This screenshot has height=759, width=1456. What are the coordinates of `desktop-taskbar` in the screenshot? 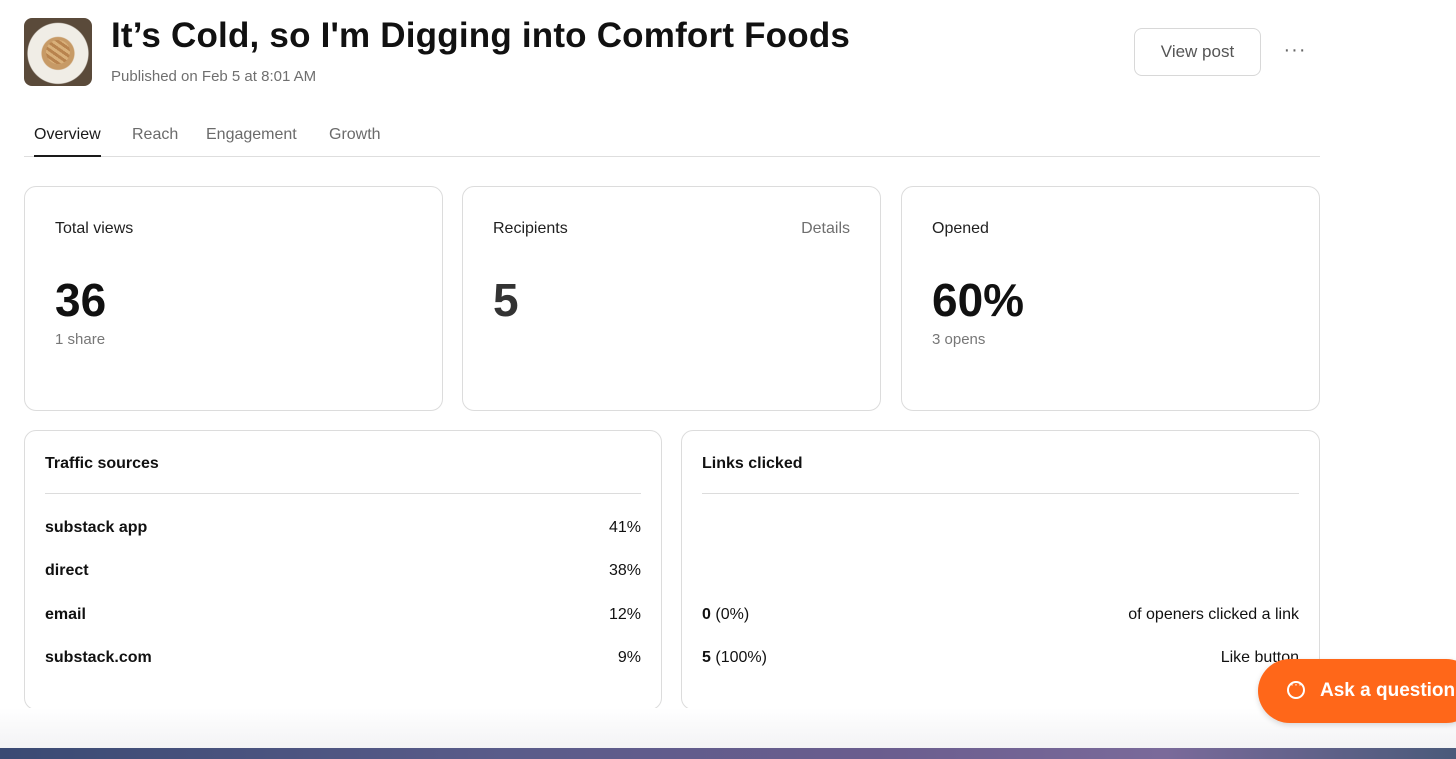 It's located at (728, 753).